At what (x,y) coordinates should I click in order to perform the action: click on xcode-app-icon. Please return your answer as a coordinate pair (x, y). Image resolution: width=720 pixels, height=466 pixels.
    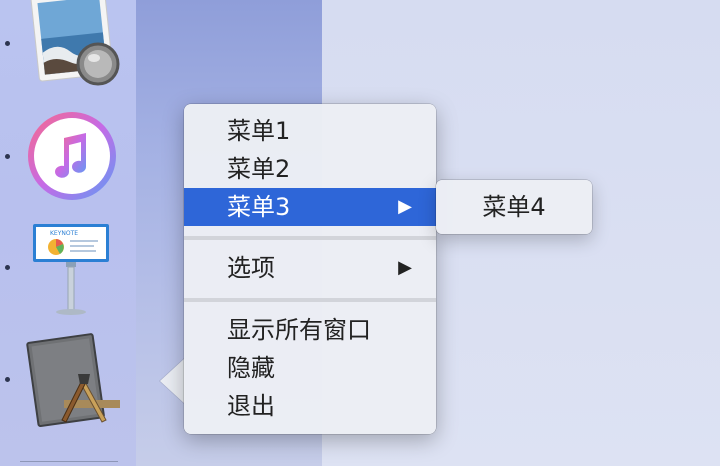
    Looking at the image, I should click on (74, 380).